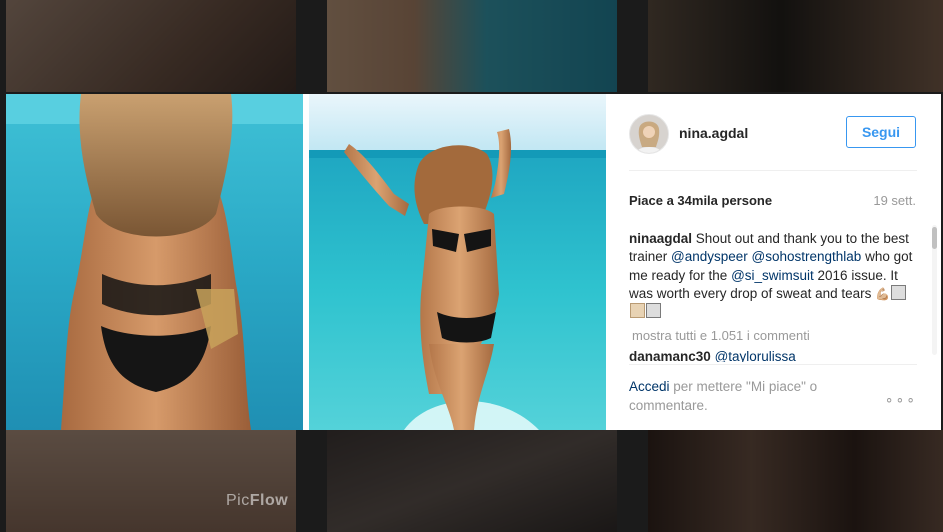 The image size is (943, 532). What do you see at coordinates (894, 200) in the screenshot?
I see `post-timestamp: 19 sett.` at bounding box center [894, 200].